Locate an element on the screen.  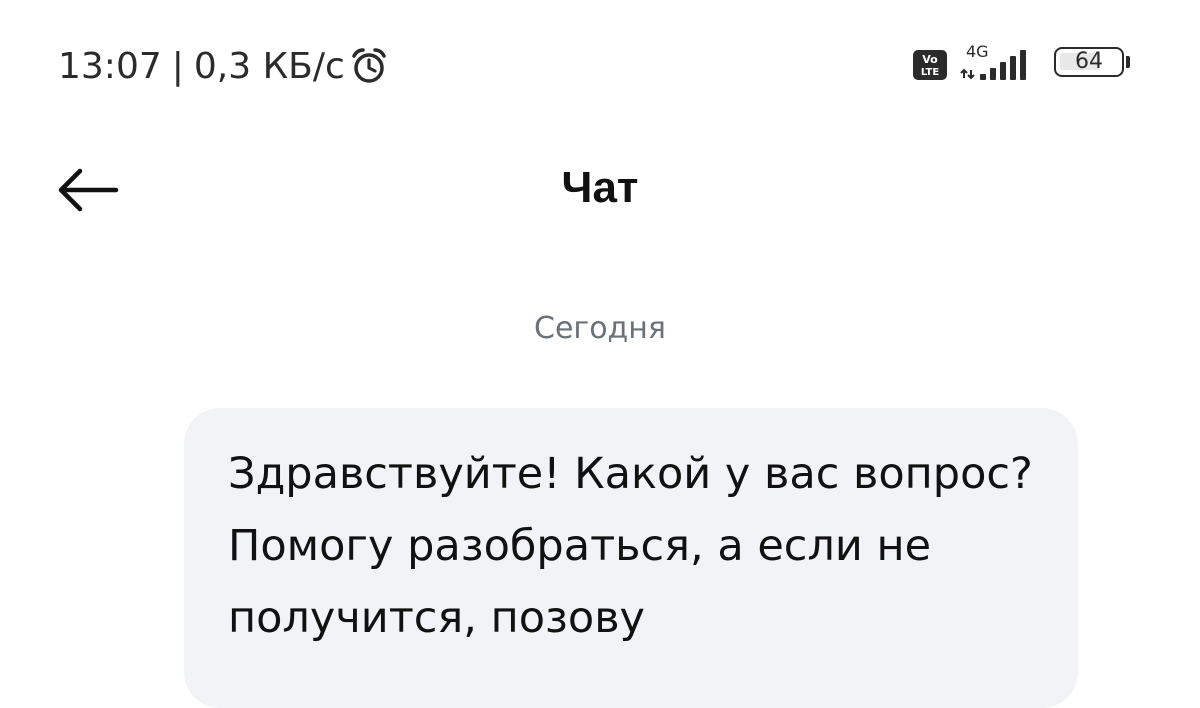
chat-header: Чат is located at coordinates (600, 190).